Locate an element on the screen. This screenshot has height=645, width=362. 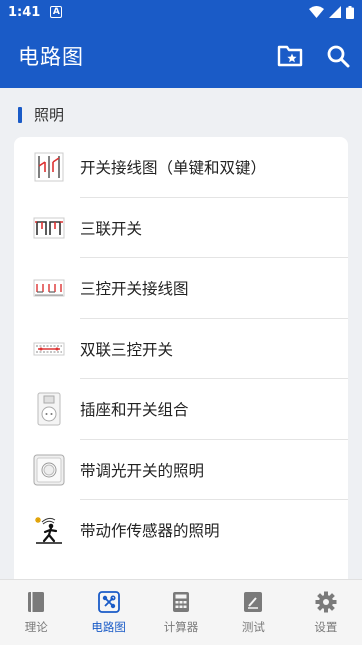
status-time: 1:41 is located at coordinates (24, 12).